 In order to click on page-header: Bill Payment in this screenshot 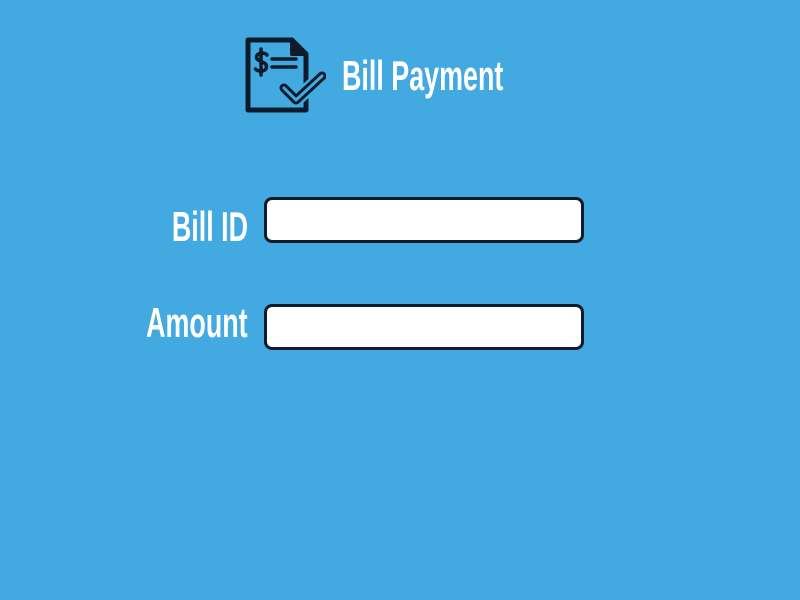, I will do `click(419, 76)`.